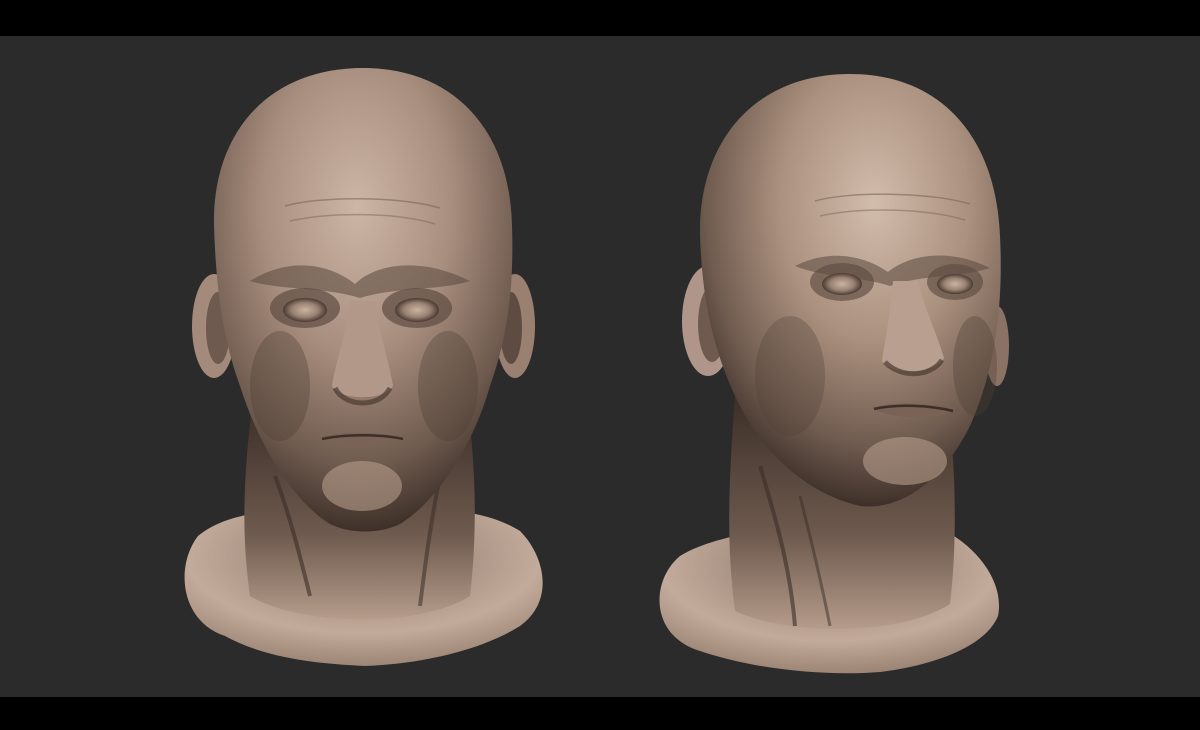 This screenshot has width=1200, height=730. What do you see at coordinates (600, 18) in the screenshot?
I see `letterbox-top` at bounding box center [600, 18].